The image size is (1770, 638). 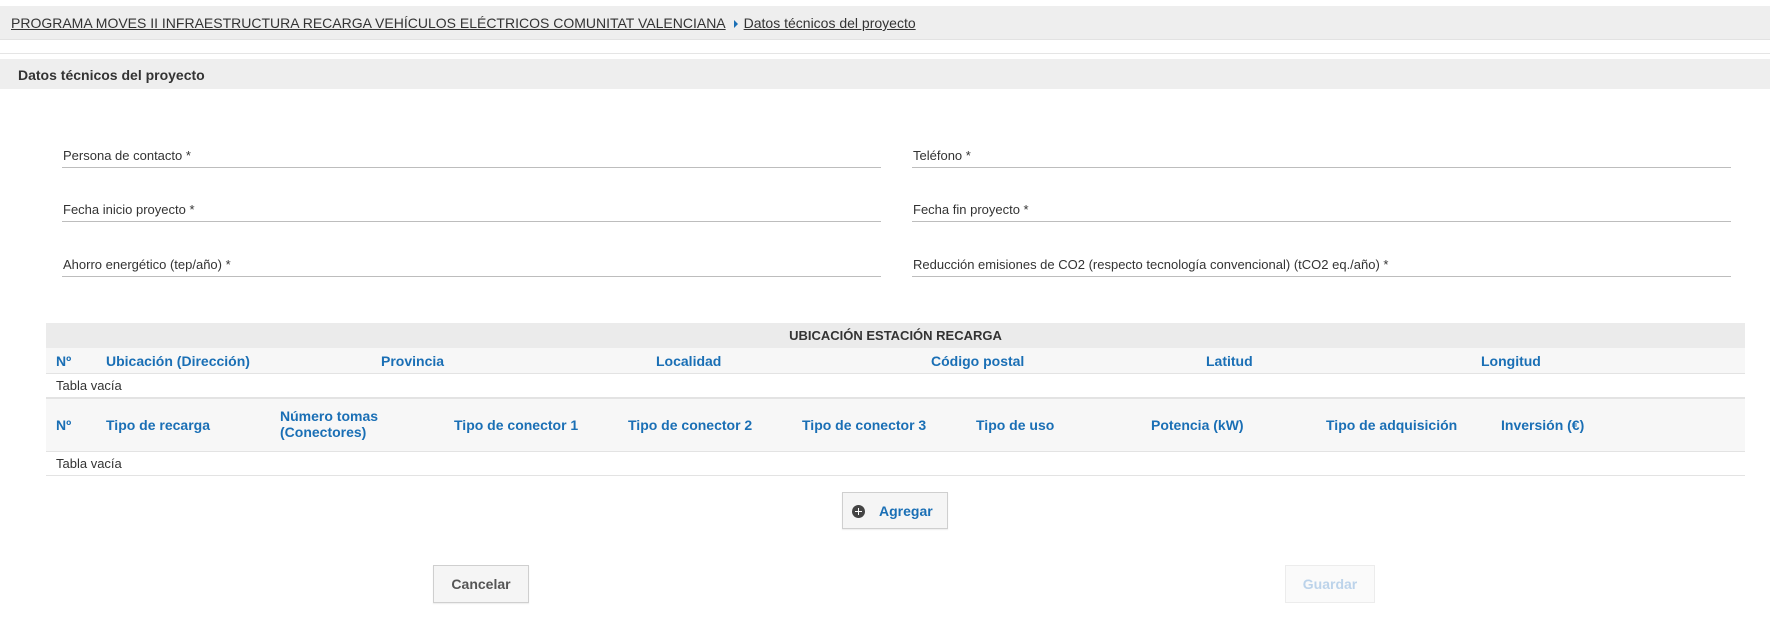 What do you see at coordinates (471, 211) in the screenshot?
I see `start-date-field: Fecha inicio proyecto *` at bounding box center [471, 211].